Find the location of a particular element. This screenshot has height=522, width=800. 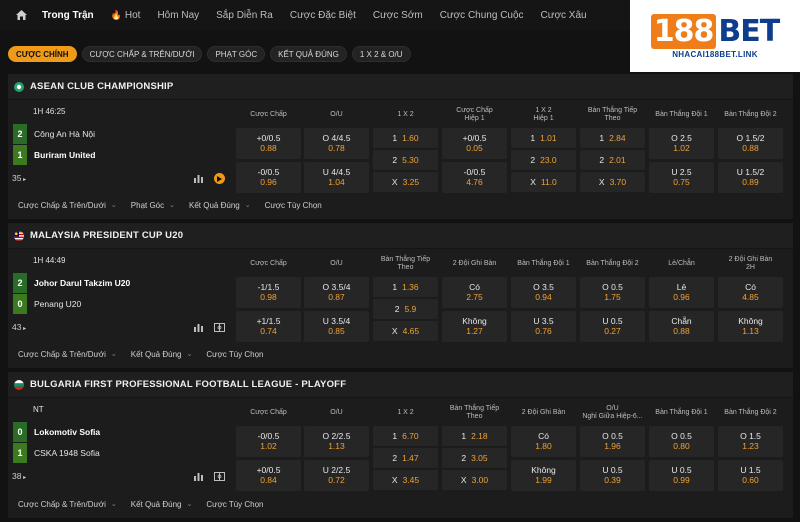

home-icon is located at coordinates (21, 15).